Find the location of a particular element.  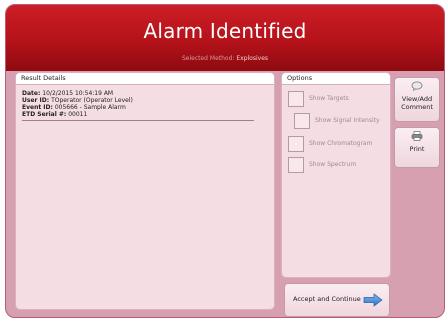

event-id-label: Event ID: is located at coordinates (37, 107).